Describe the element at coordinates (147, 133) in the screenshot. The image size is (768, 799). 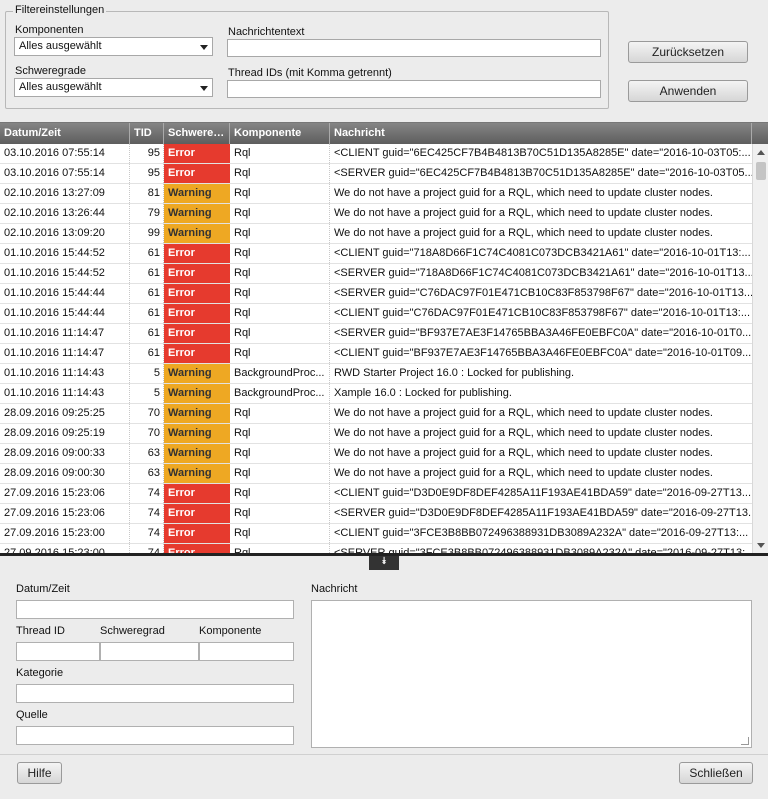
I see `column-header-tid: TID` at that location.